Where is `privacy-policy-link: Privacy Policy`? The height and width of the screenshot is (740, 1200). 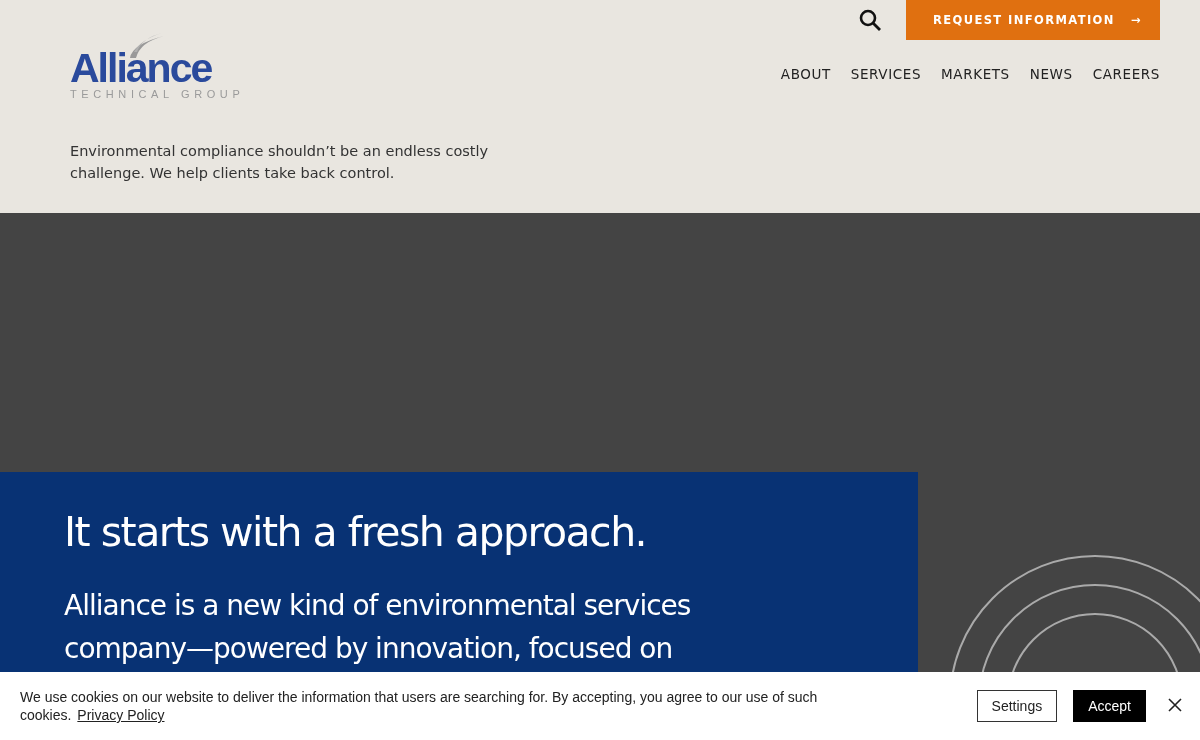 privacy-policy-link: Privacy Policy is located at coordinates (121, 715).